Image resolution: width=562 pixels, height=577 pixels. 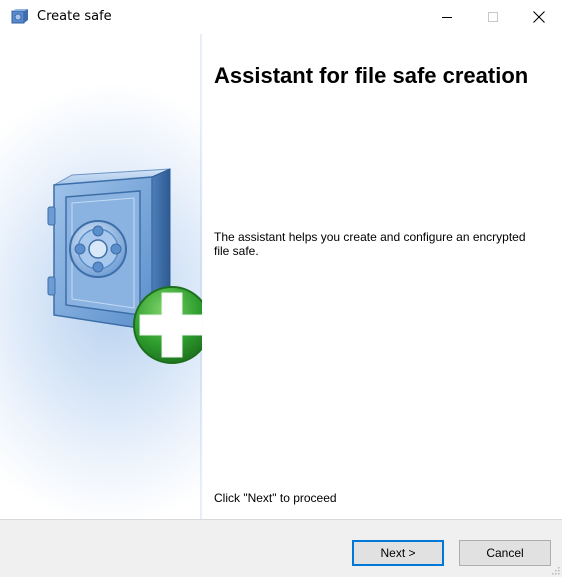 What do you see at coordinates (124, 266) in the screenshot?
I see `safe-add-icon` at bounding box center [124, 266].